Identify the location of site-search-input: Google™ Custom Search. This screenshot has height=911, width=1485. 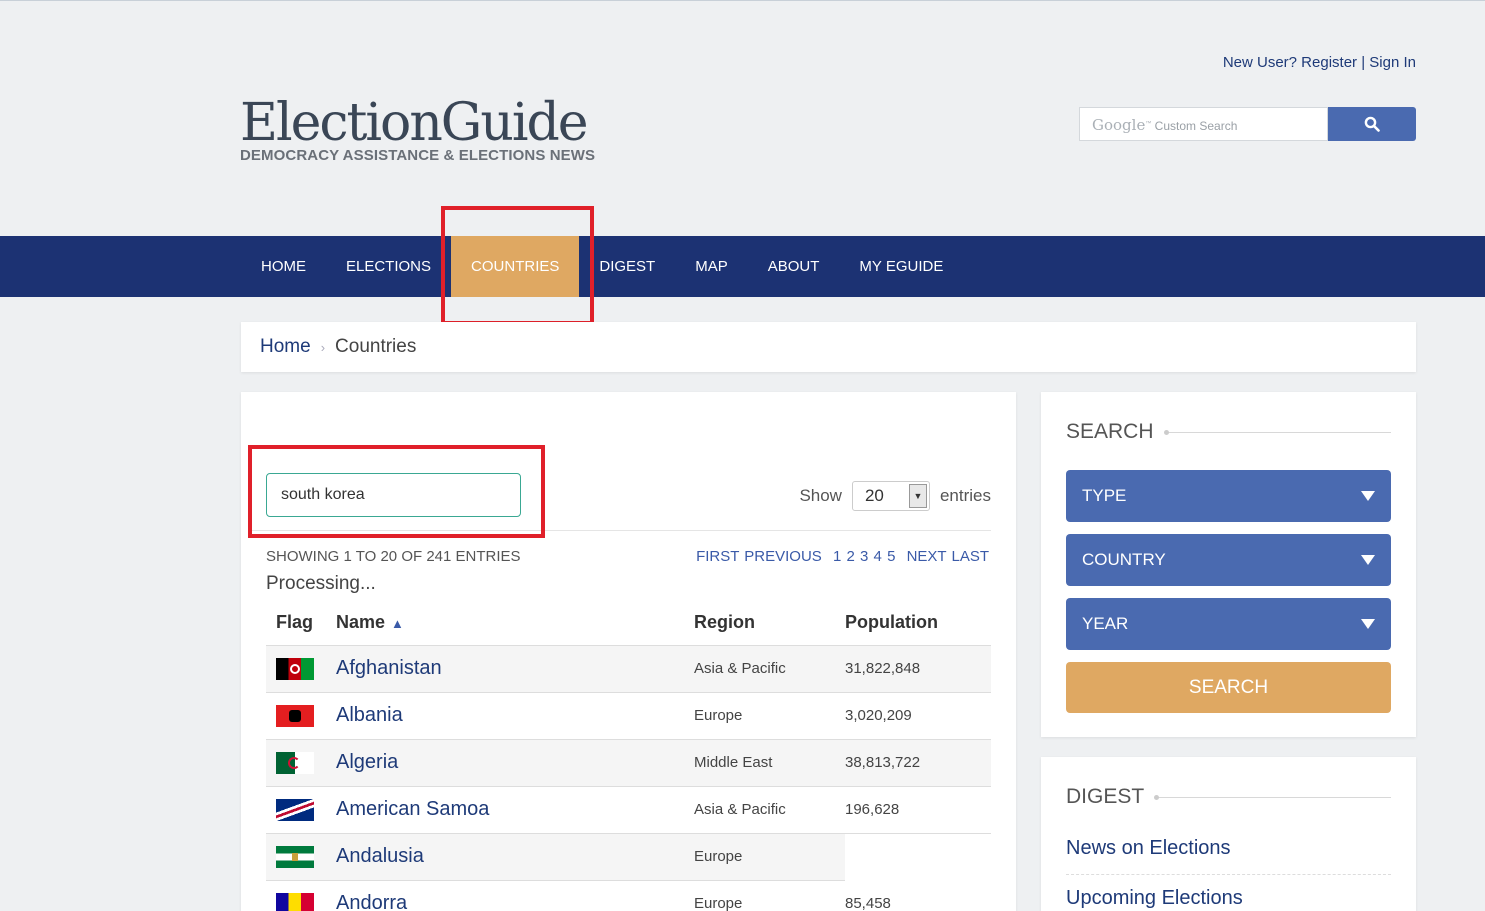
(1203, 124).